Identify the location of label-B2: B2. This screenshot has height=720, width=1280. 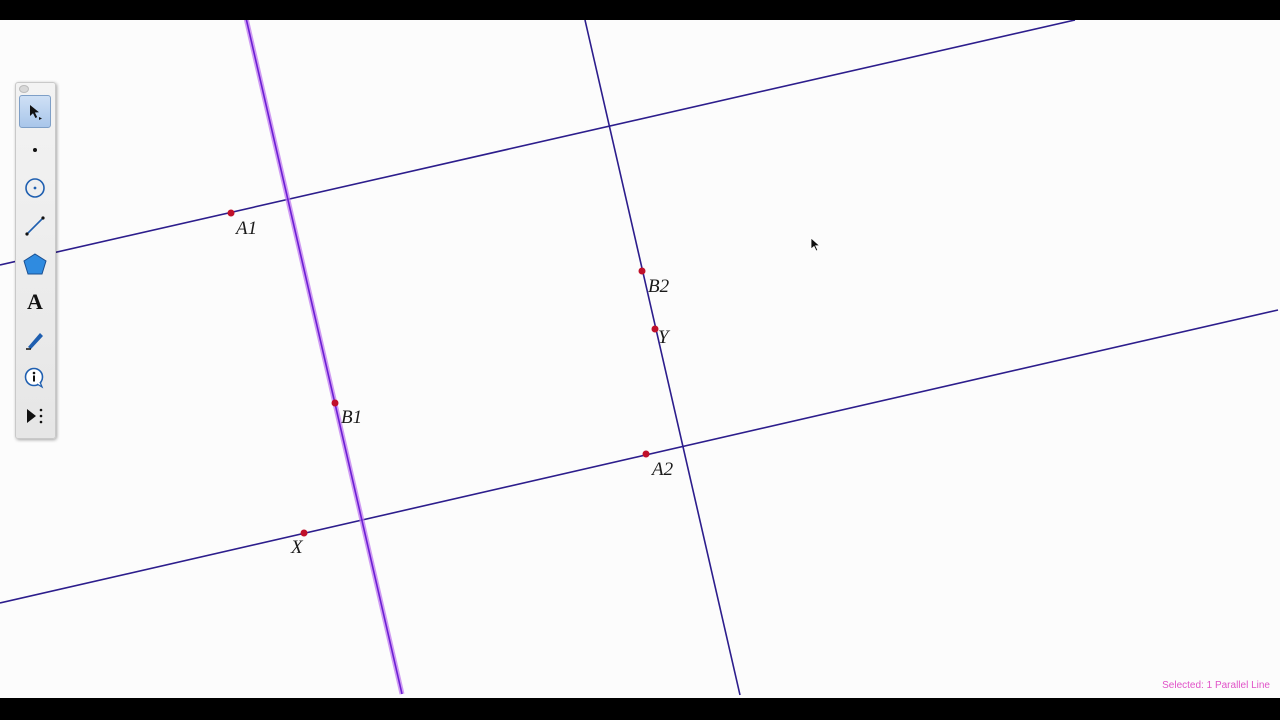
(659, 286).